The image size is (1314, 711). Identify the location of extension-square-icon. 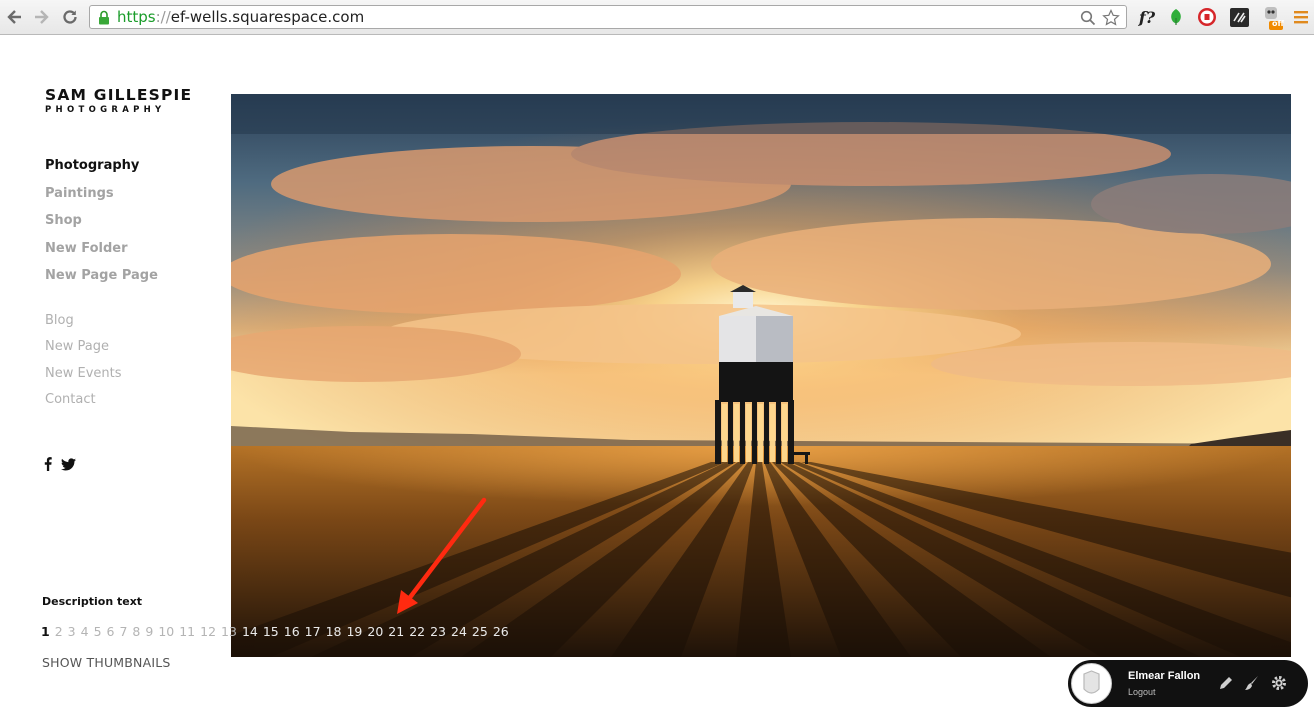
(1239, 17).